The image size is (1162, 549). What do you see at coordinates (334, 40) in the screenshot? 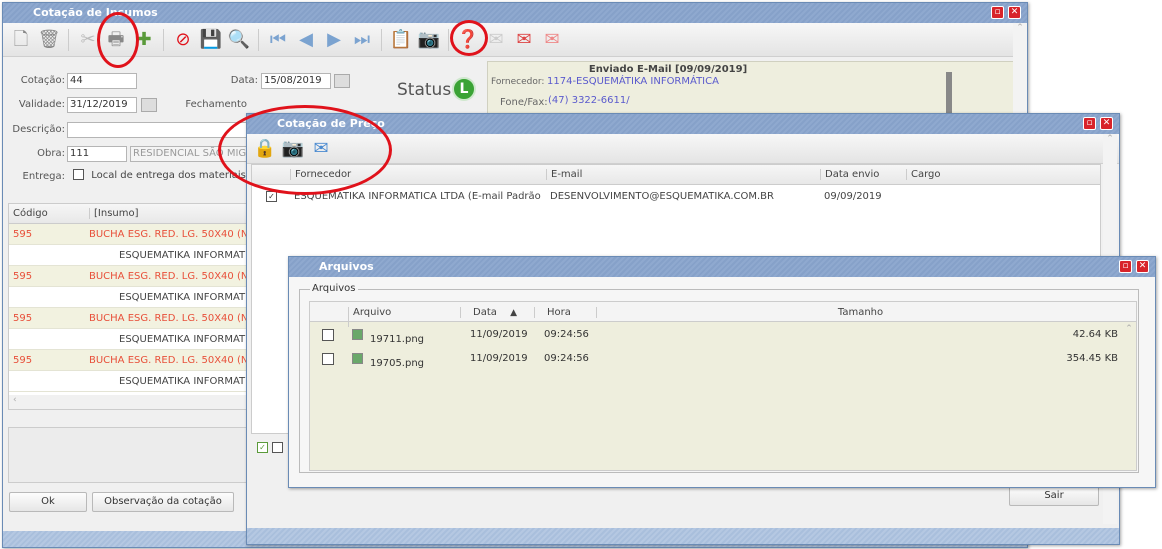
I see `next-record-icon: ▶` at bounding box center [334, 40].